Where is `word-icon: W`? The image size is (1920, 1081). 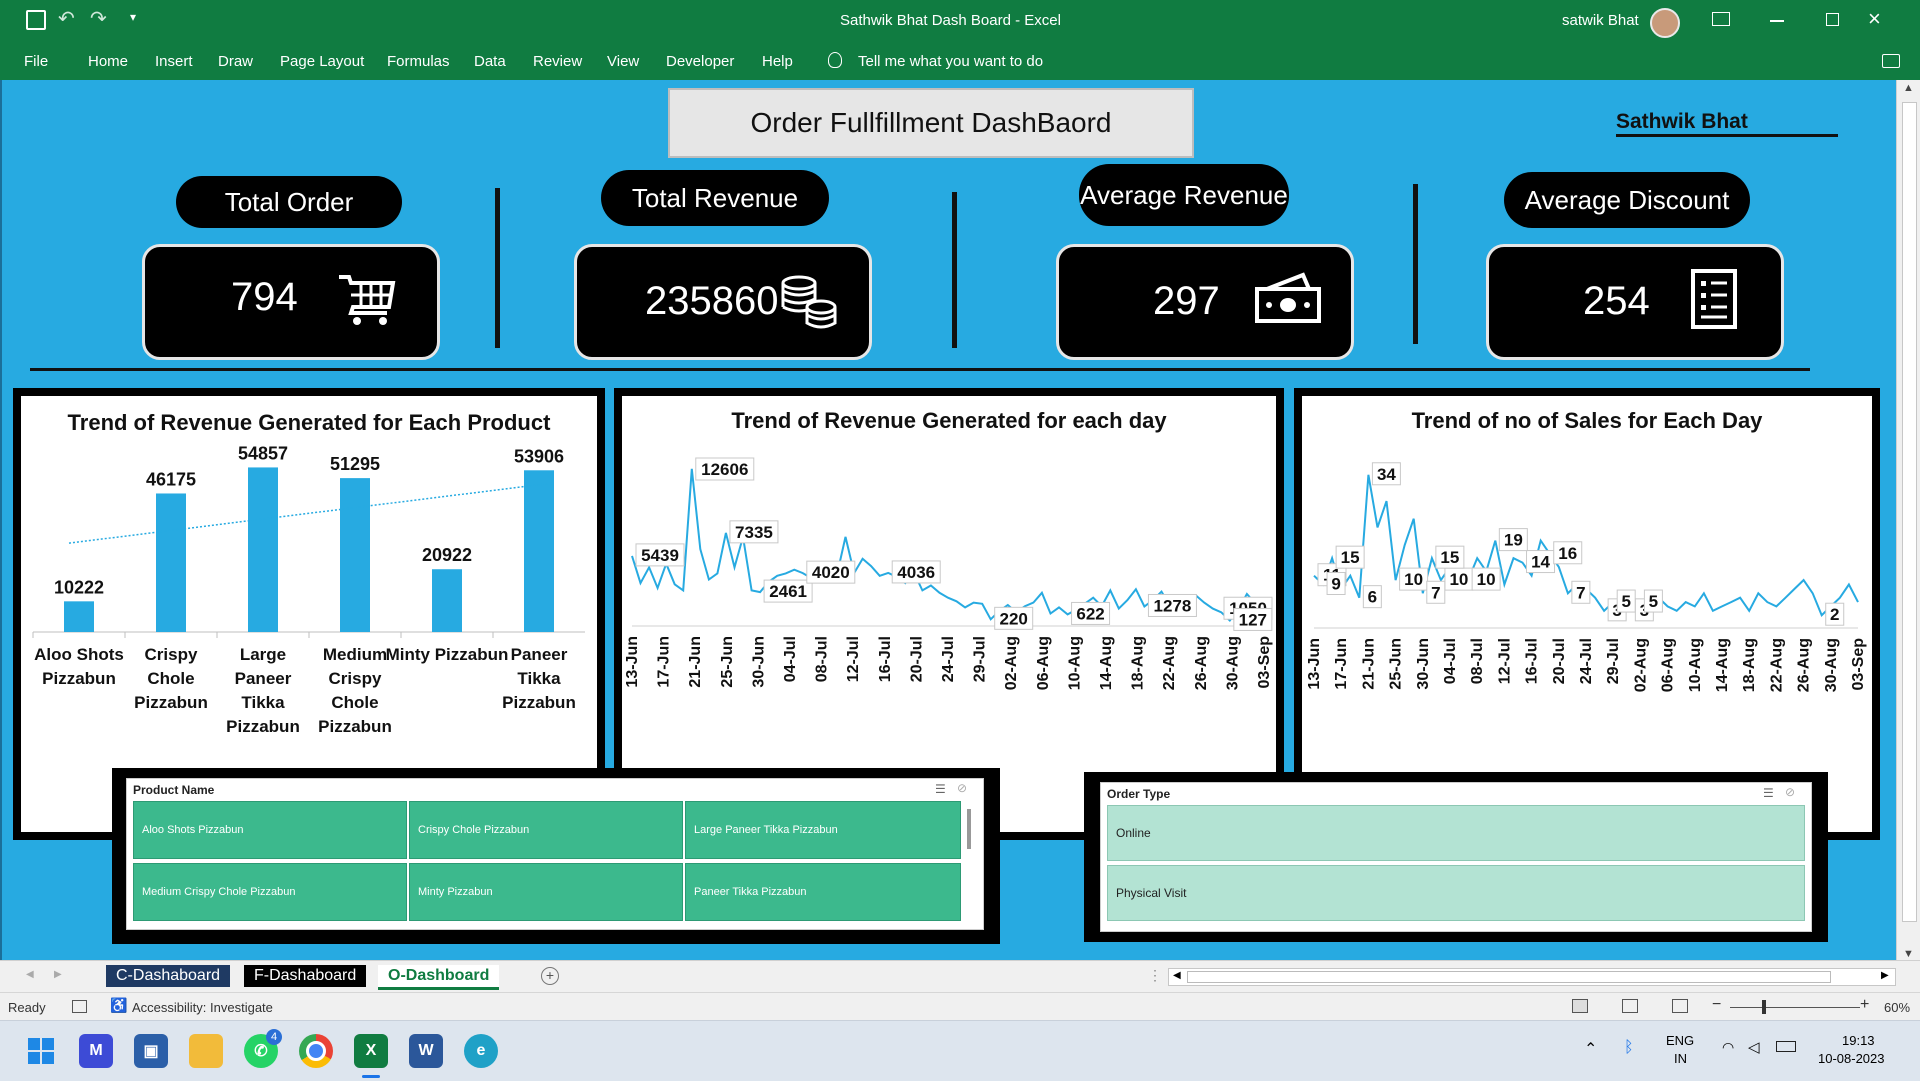
word-icon: W is located at coordinates (426, 1051).